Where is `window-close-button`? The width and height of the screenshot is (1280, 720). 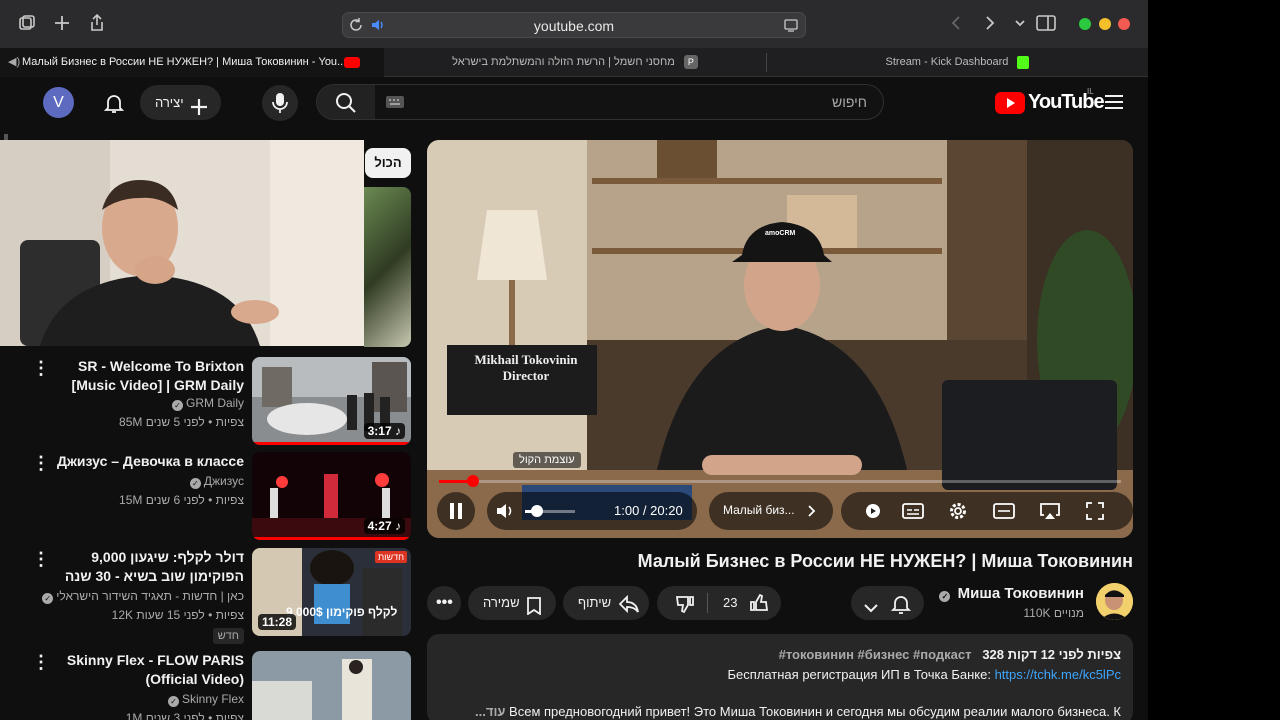 window-close-button is located at coordinates (1124, 24).